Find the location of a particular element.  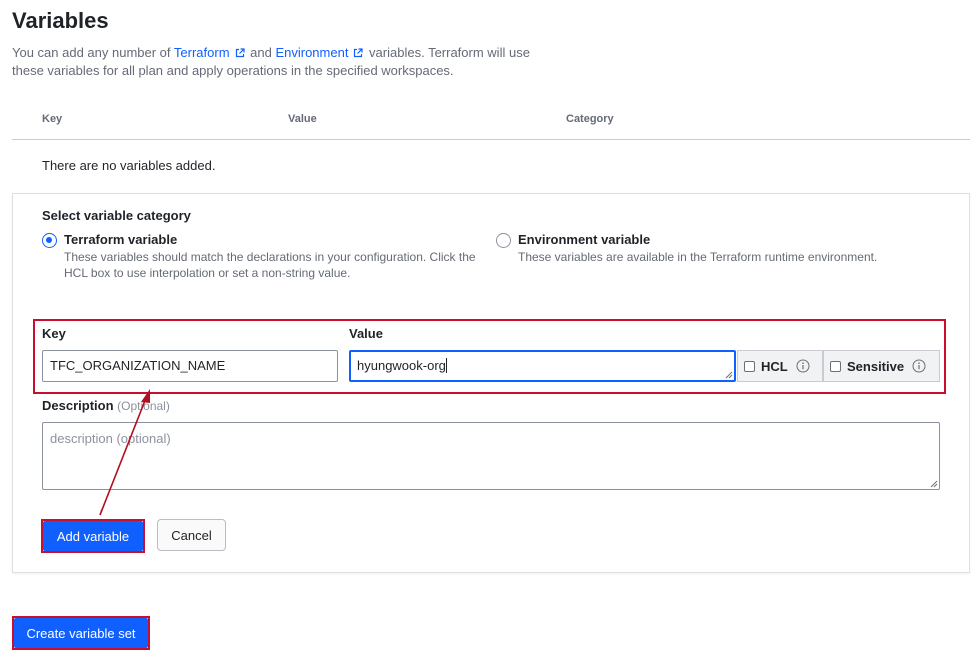

terraform-link: Terraform is located at coordinates (202, 52).